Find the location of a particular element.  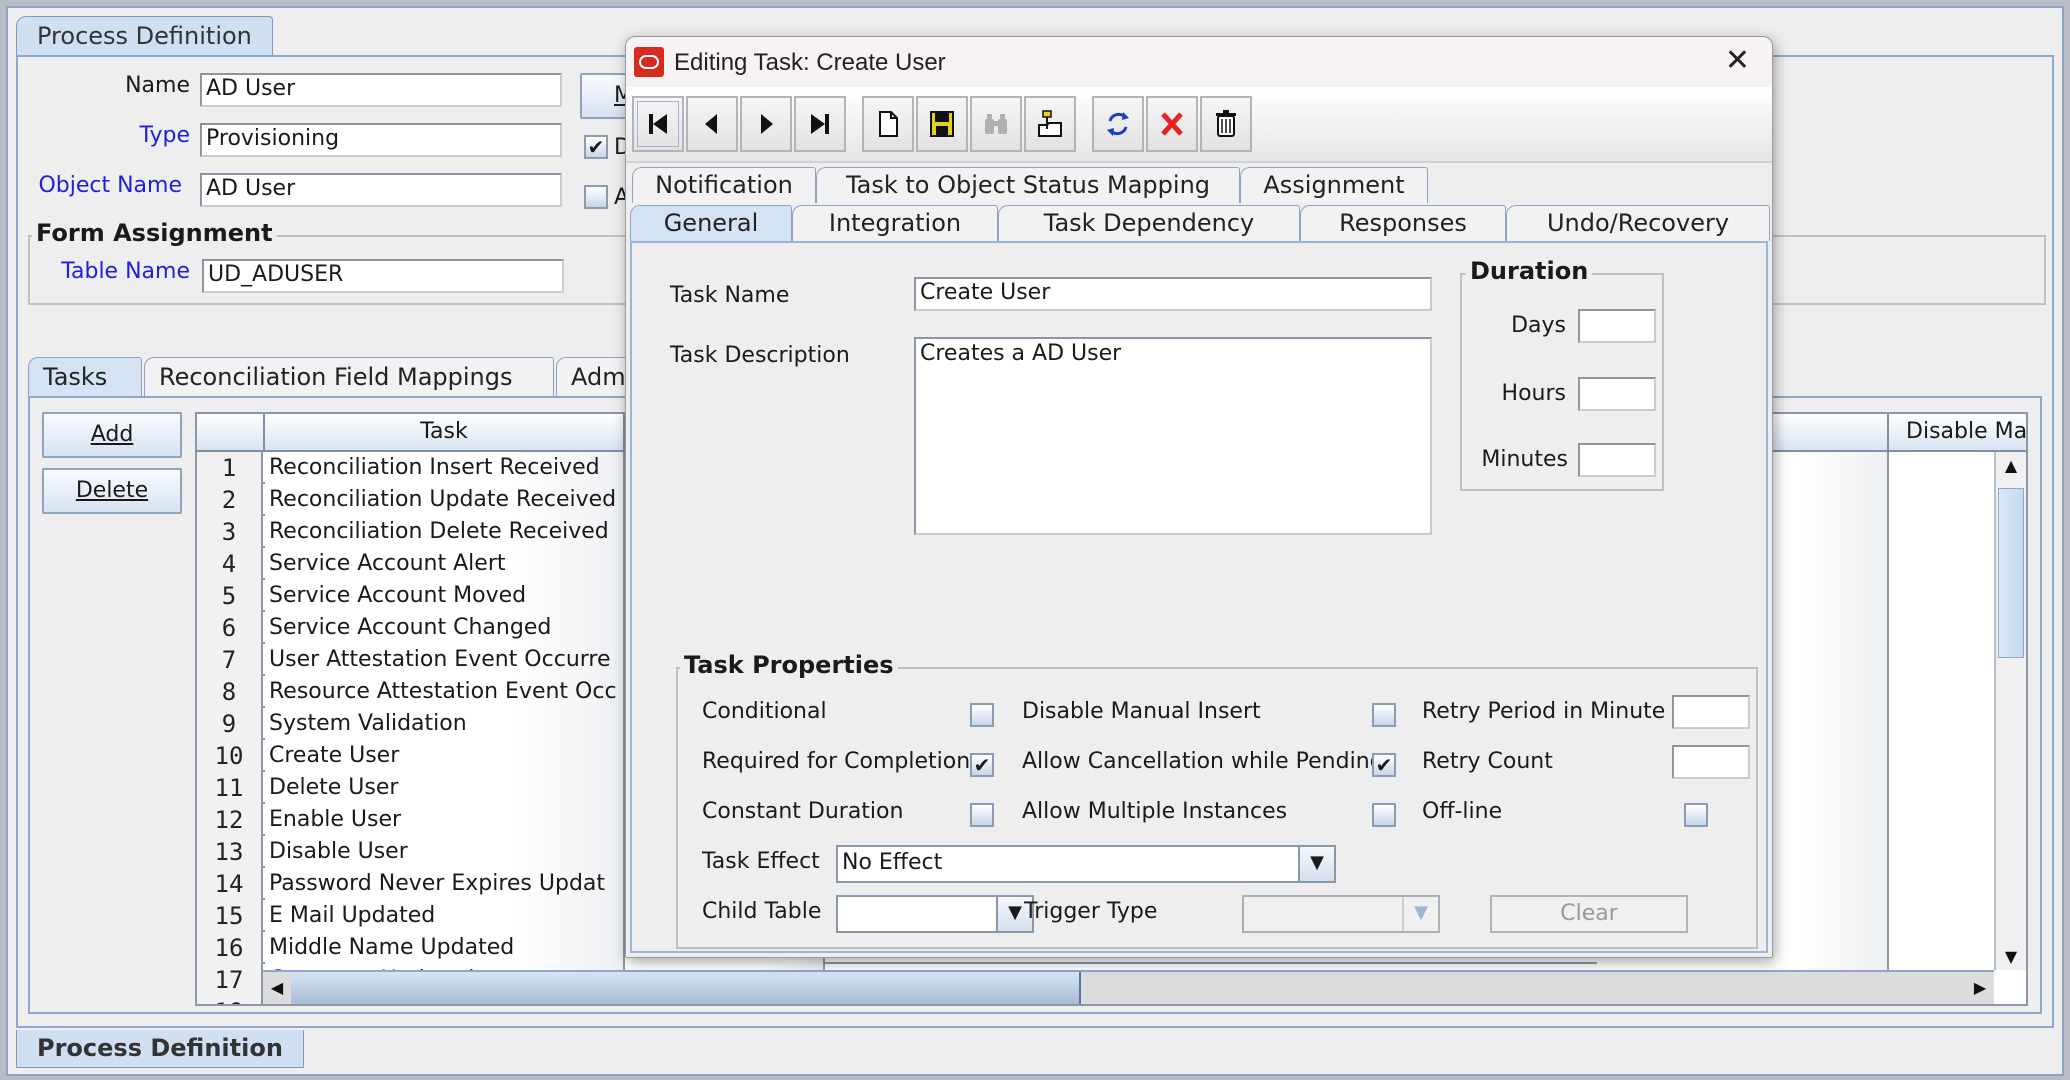

row-number: 12 is located at coordinates (230, 820).